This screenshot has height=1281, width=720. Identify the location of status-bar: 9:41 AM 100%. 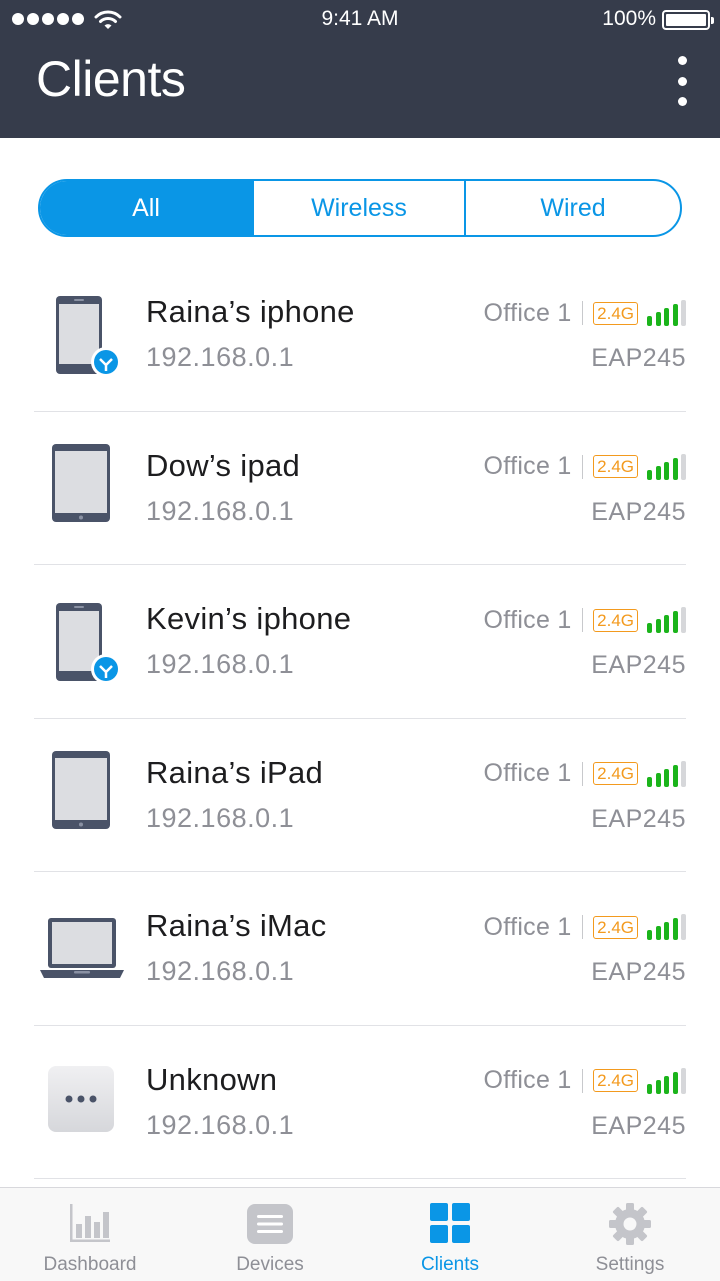
(360, 20).